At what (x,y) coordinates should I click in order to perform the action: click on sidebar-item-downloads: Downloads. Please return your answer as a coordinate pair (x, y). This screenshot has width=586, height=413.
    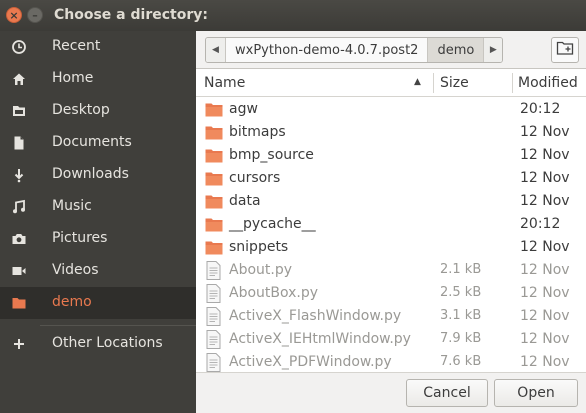
    Looking at the image, I should click on (98, 175).